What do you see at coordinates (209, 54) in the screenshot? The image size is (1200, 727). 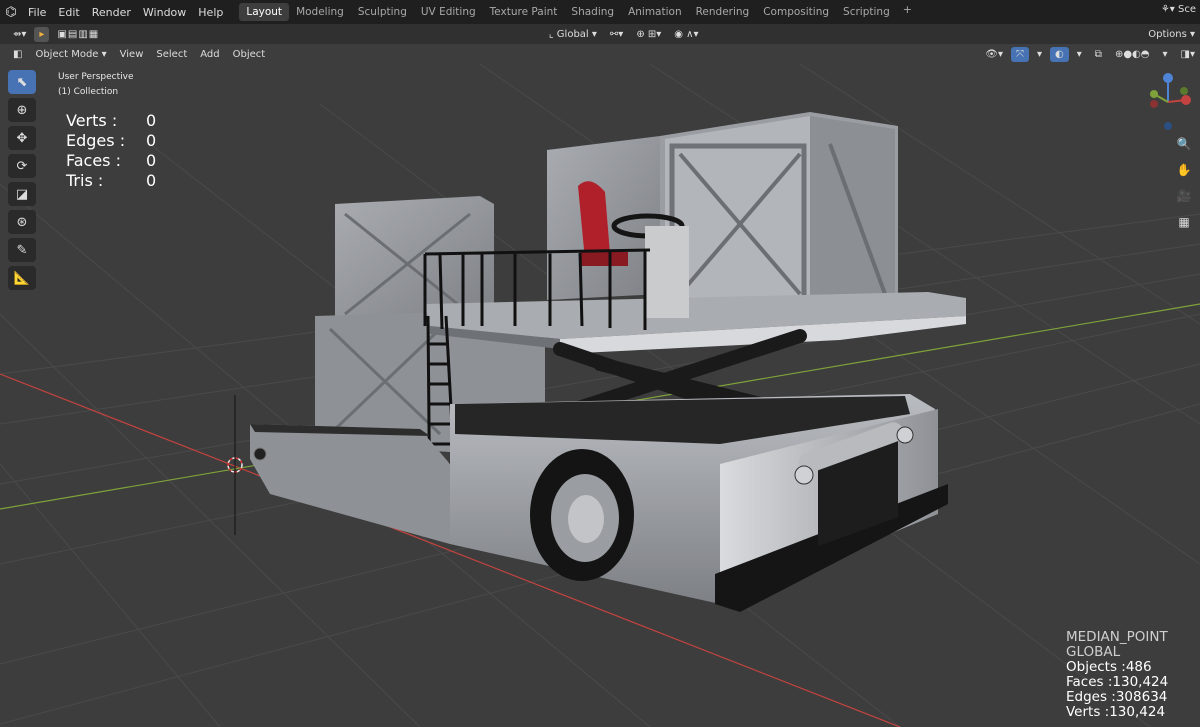 I see `add-menu: Add` at bounding box center [209, 54].